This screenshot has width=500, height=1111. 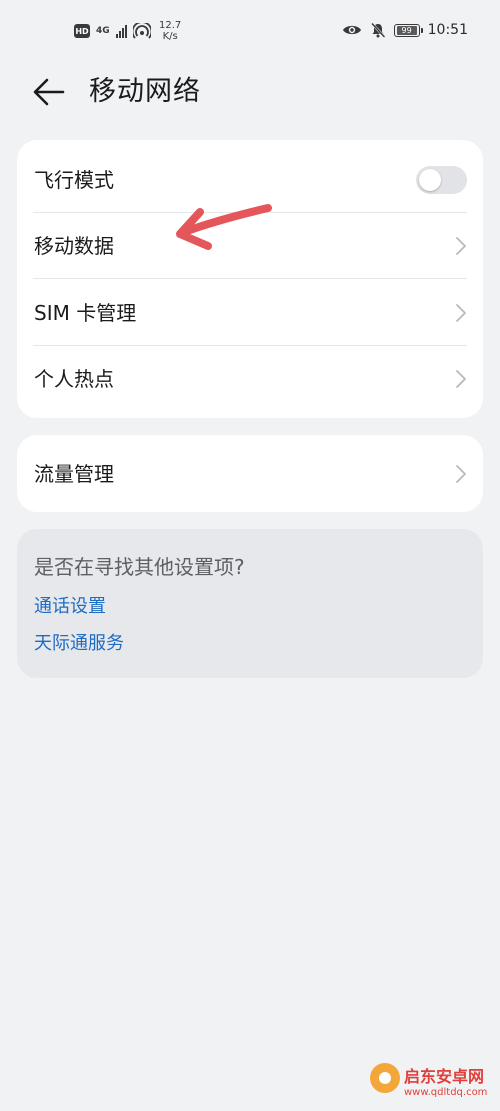 I want to click on airplane-mode-toggle, so click(x=441, y=180).